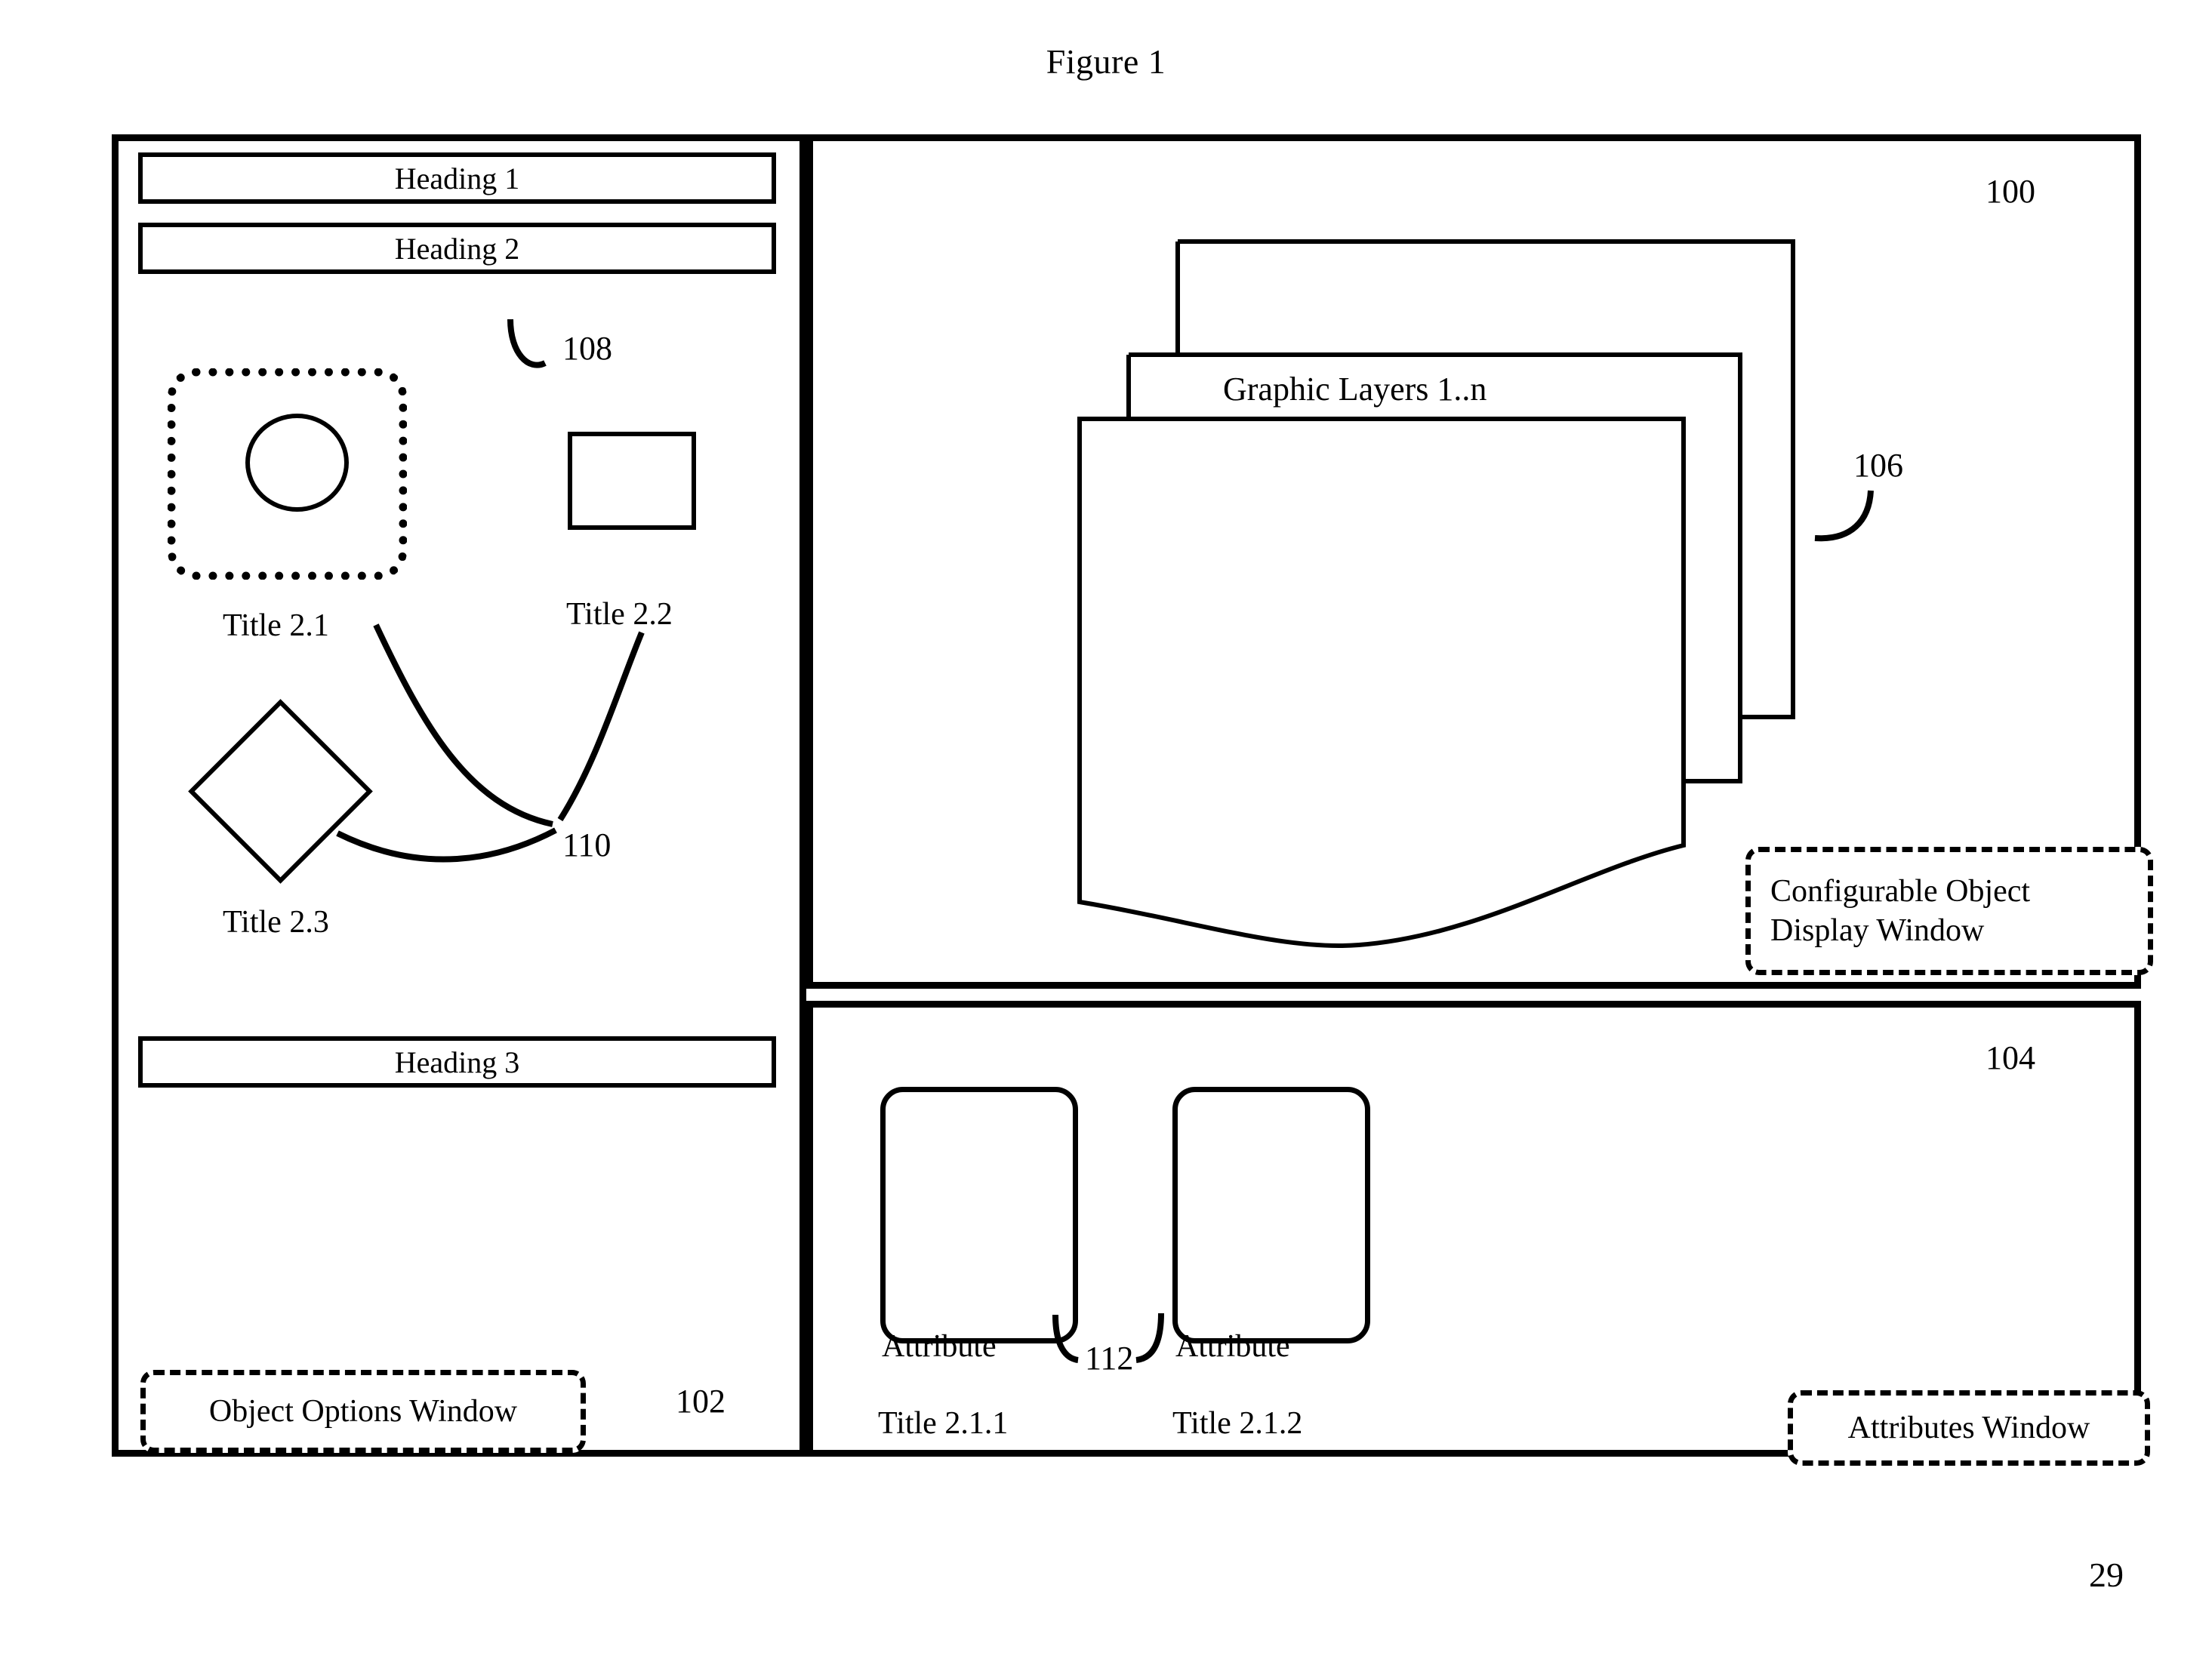 This screenshot has height=1668, width=2212. I want to click on heading-bar-1: Heading 1, so click(457, 178).